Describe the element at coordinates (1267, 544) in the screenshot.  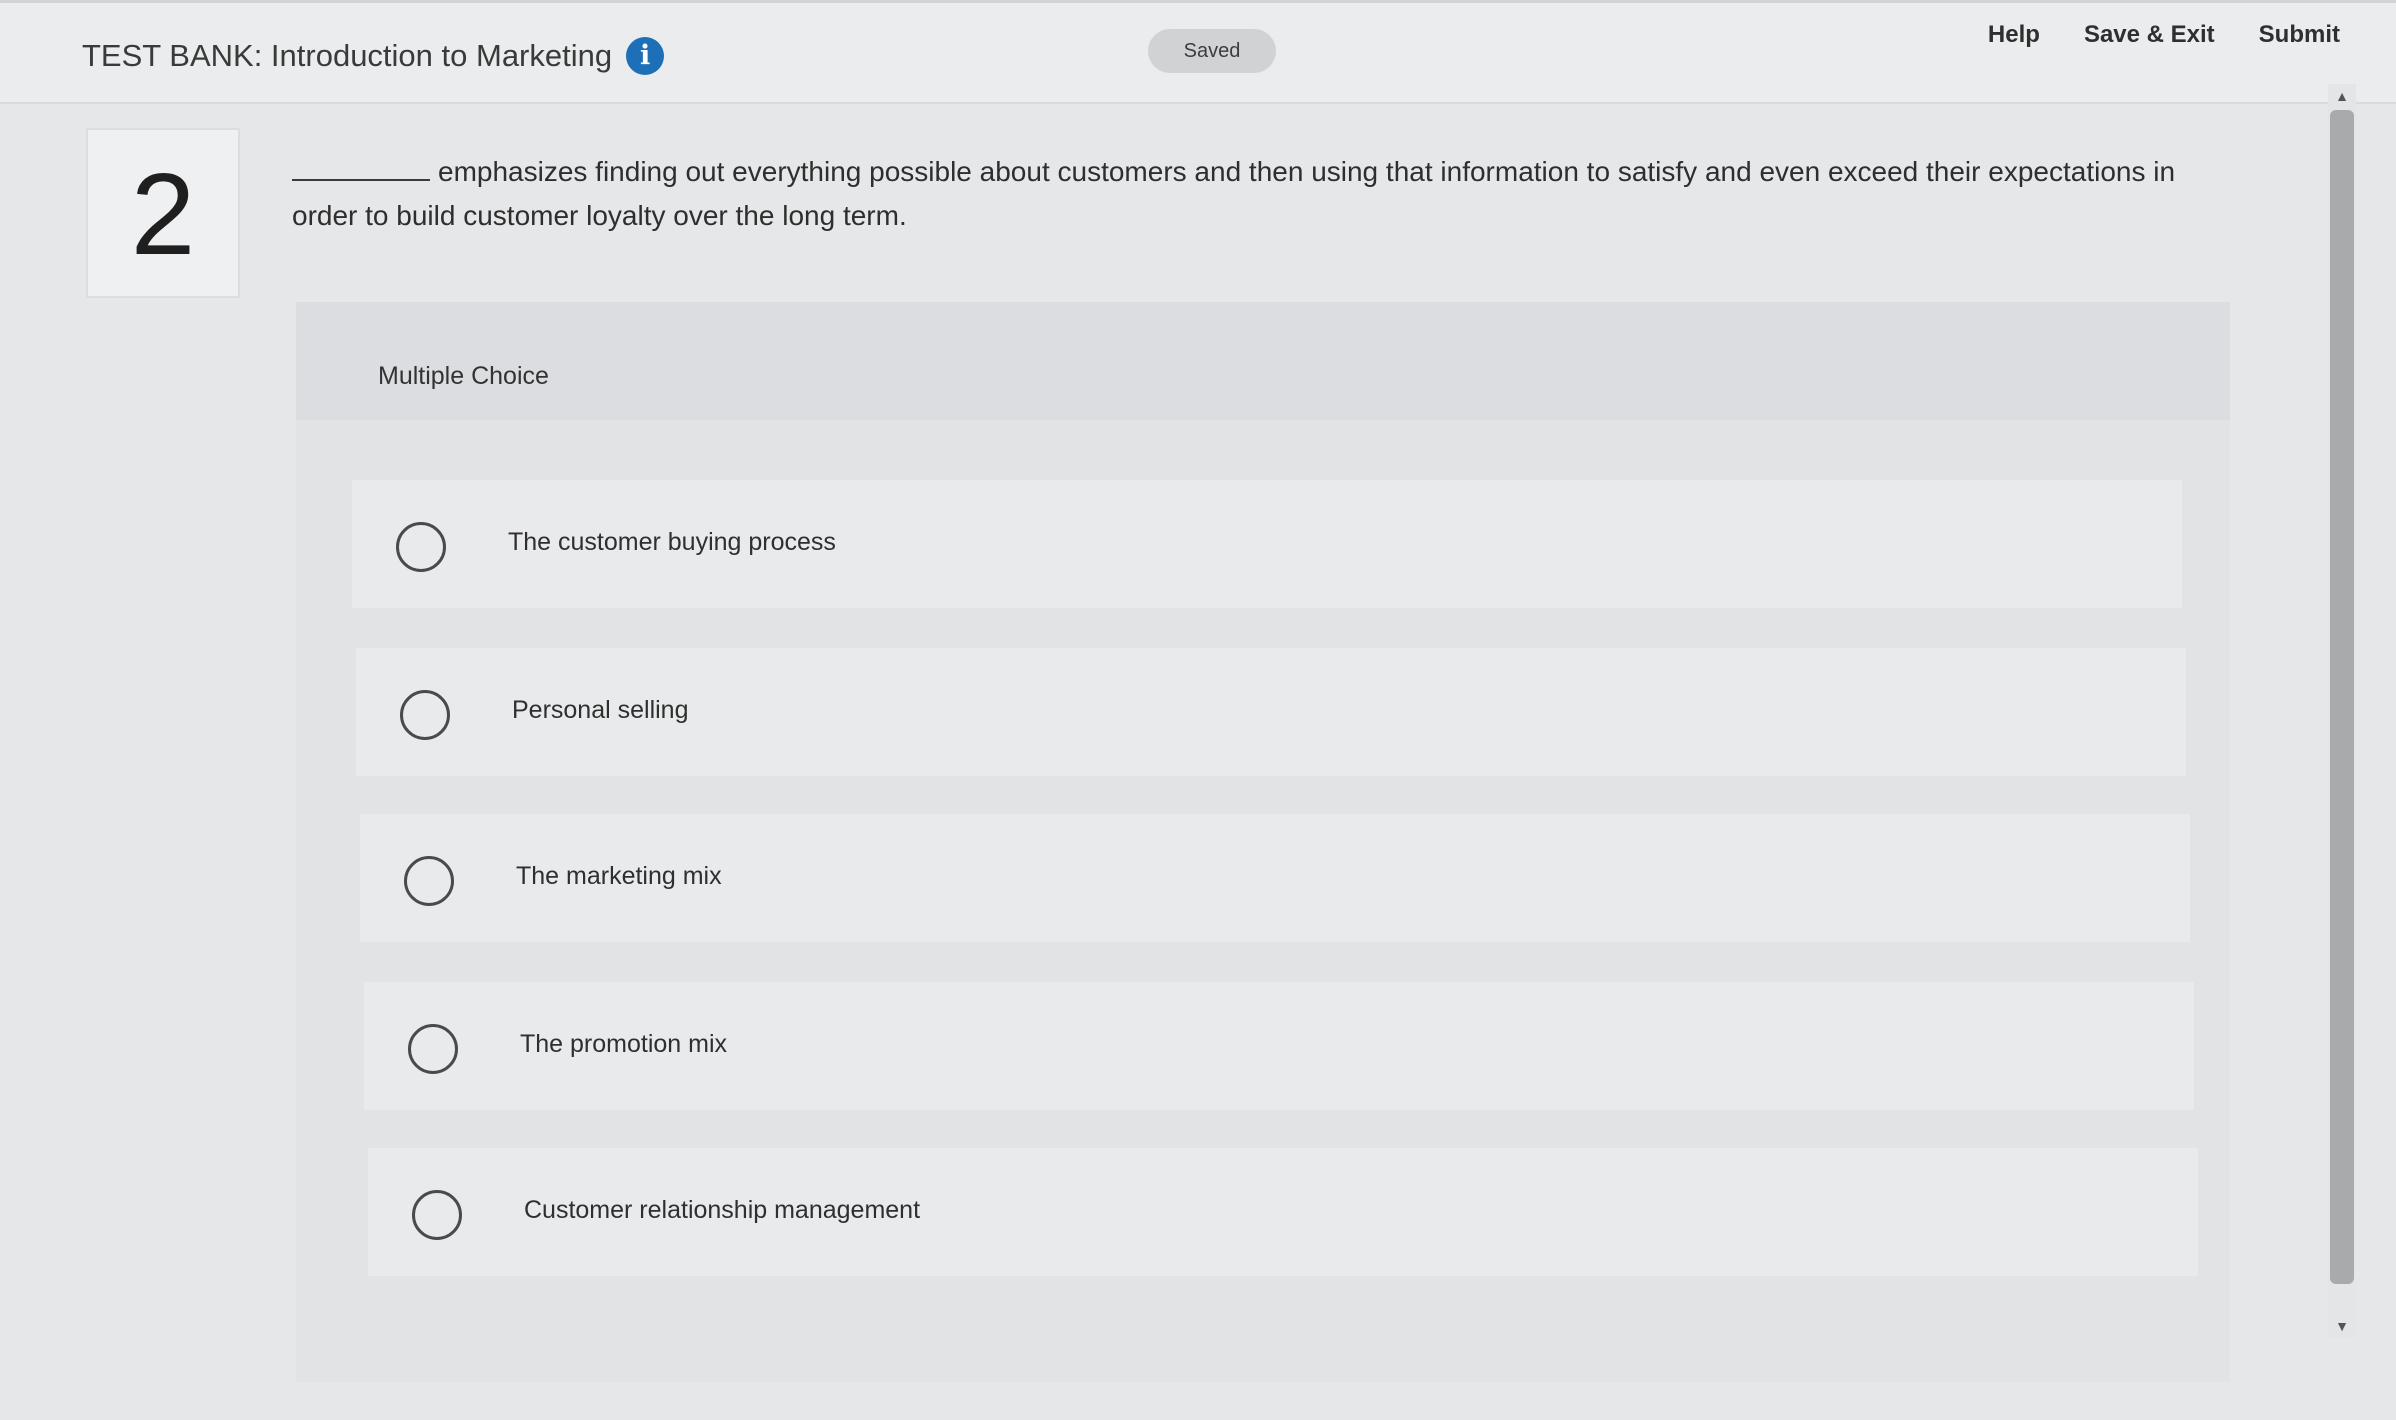
I see `choice-option-1: The customer buying process` at that location.